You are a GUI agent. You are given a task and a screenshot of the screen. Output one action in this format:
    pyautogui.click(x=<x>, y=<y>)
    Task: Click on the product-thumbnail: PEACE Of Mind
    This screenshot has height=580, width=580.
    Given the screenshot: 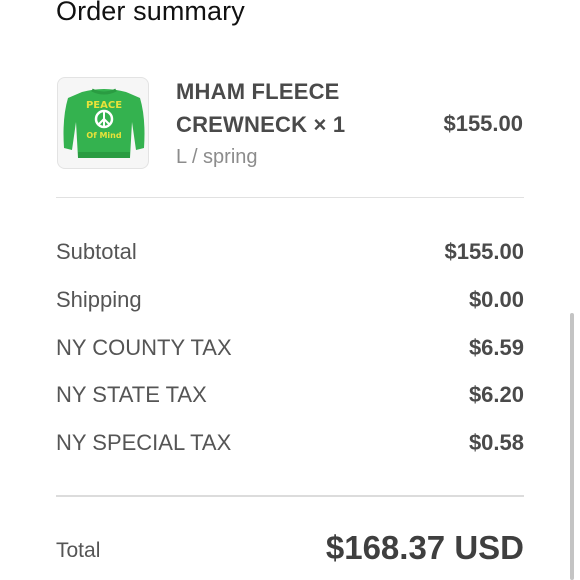 What is the action you would take?
    pyautogui.click(x=103, y=123)
    